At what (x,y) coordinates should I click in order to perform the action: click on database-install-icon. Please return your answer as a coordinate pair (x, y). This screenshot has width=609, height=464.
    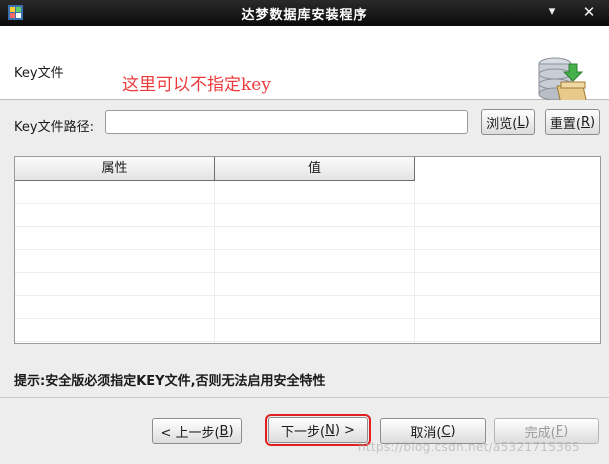
    Looking at the image, I should click on (563, 81).